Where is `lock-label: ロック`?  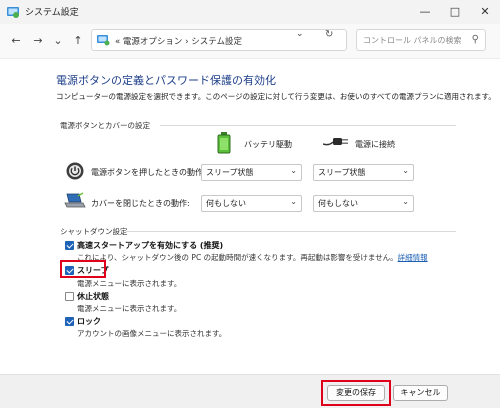
lock-label: ロック is located at coordinates (89, 321).